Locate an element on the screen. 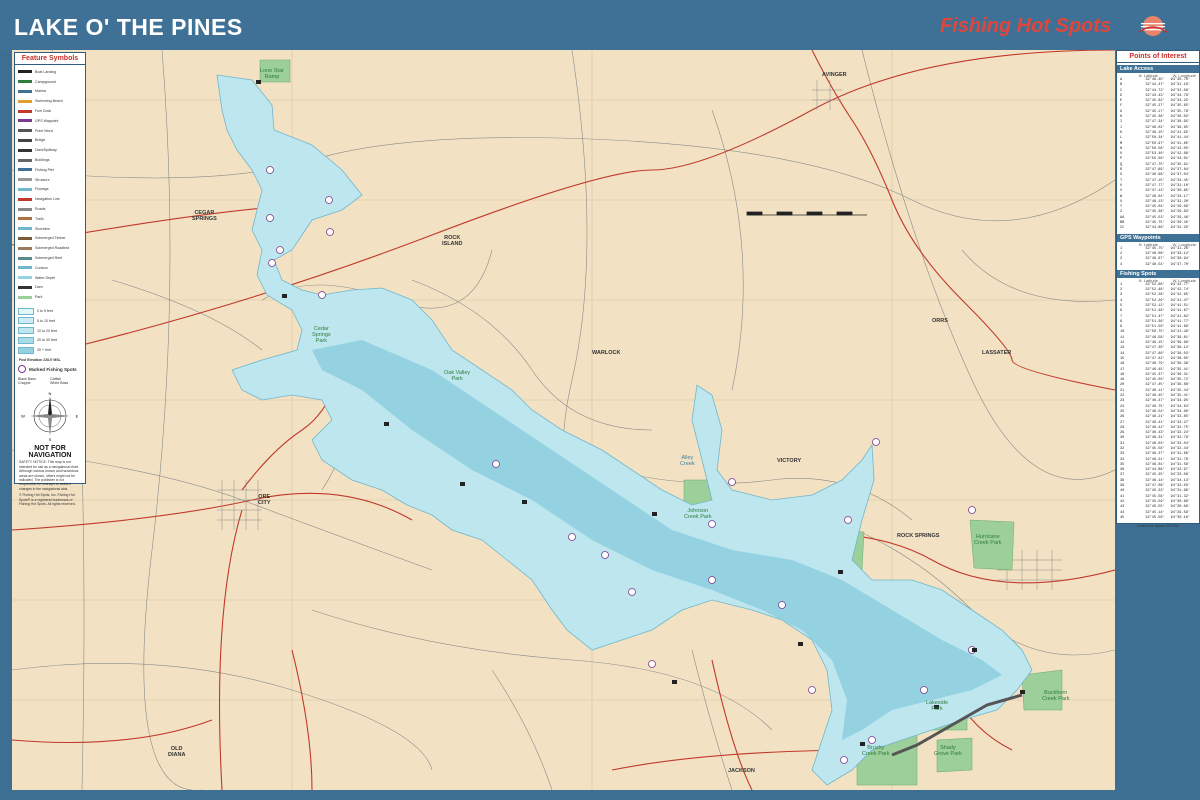 Image resolution: width=1200 pixels, height=800 pixels. legend-item-label: Point Word is located at coordinates (44, 130).